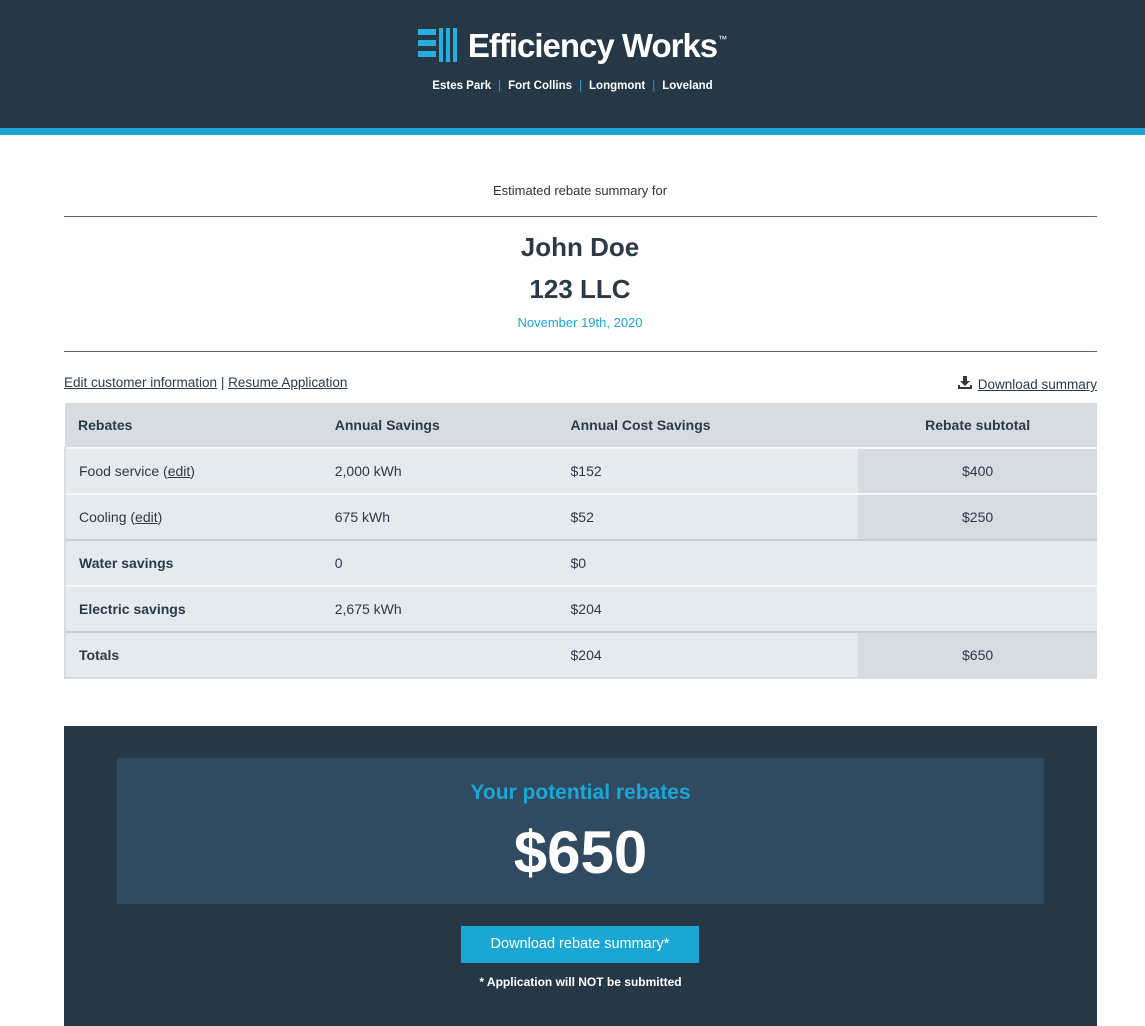 The width and height of the screenshot is (1145, 1026). Describe the element at coordinates (580, 247) in the screenshot. I see `customer-name: John Doe` at that location.